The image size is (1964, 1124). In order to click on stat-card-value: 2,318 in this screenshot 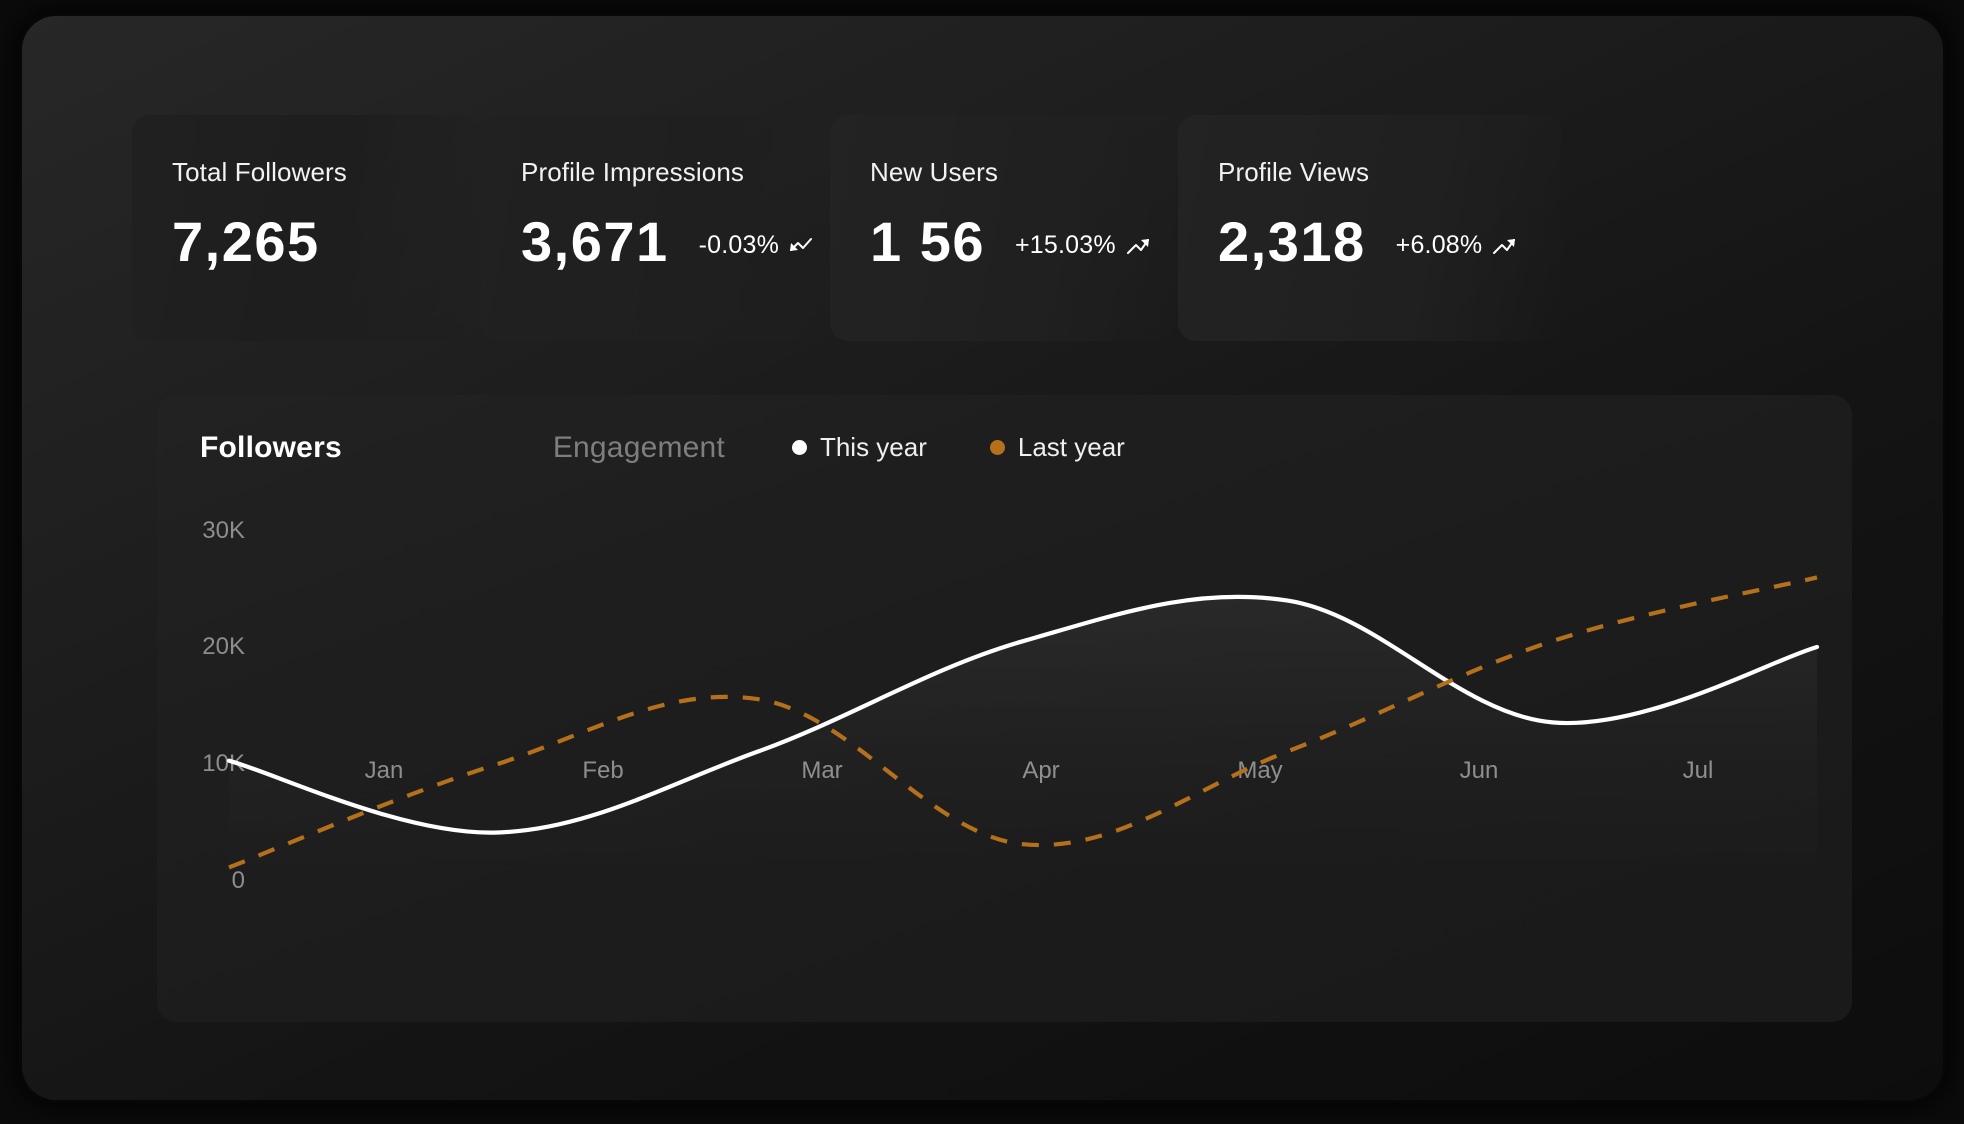, I will do `click(1292, 241)`.